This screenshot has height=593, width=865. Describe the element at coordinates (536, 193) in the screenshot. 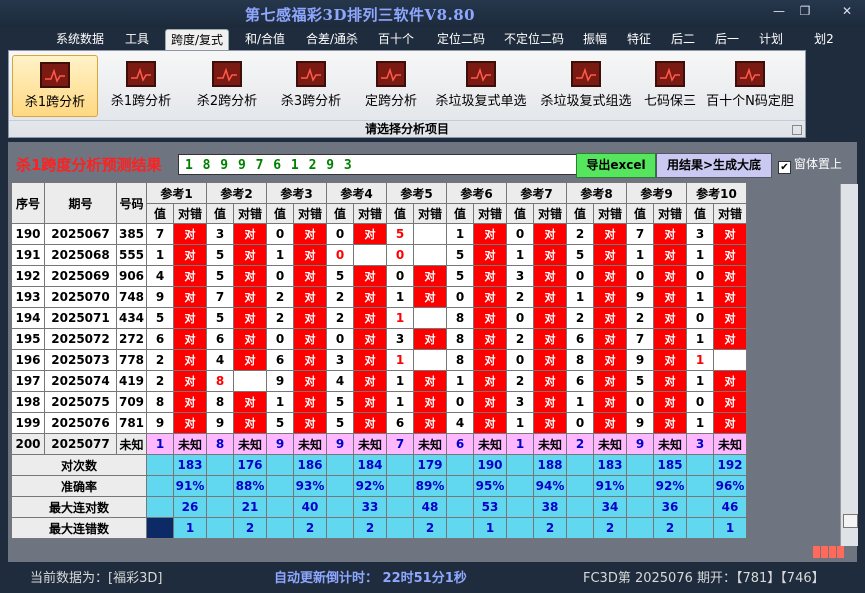

I see `header-ref: 参考7` at that location.